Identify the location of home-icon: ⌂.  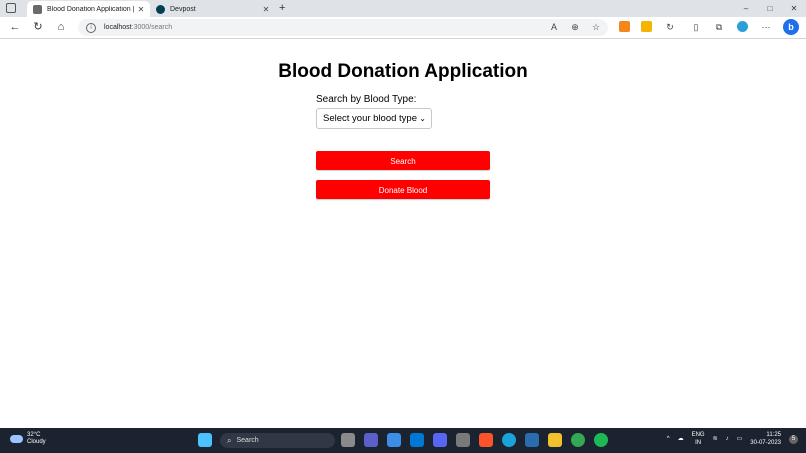
(61, 27).